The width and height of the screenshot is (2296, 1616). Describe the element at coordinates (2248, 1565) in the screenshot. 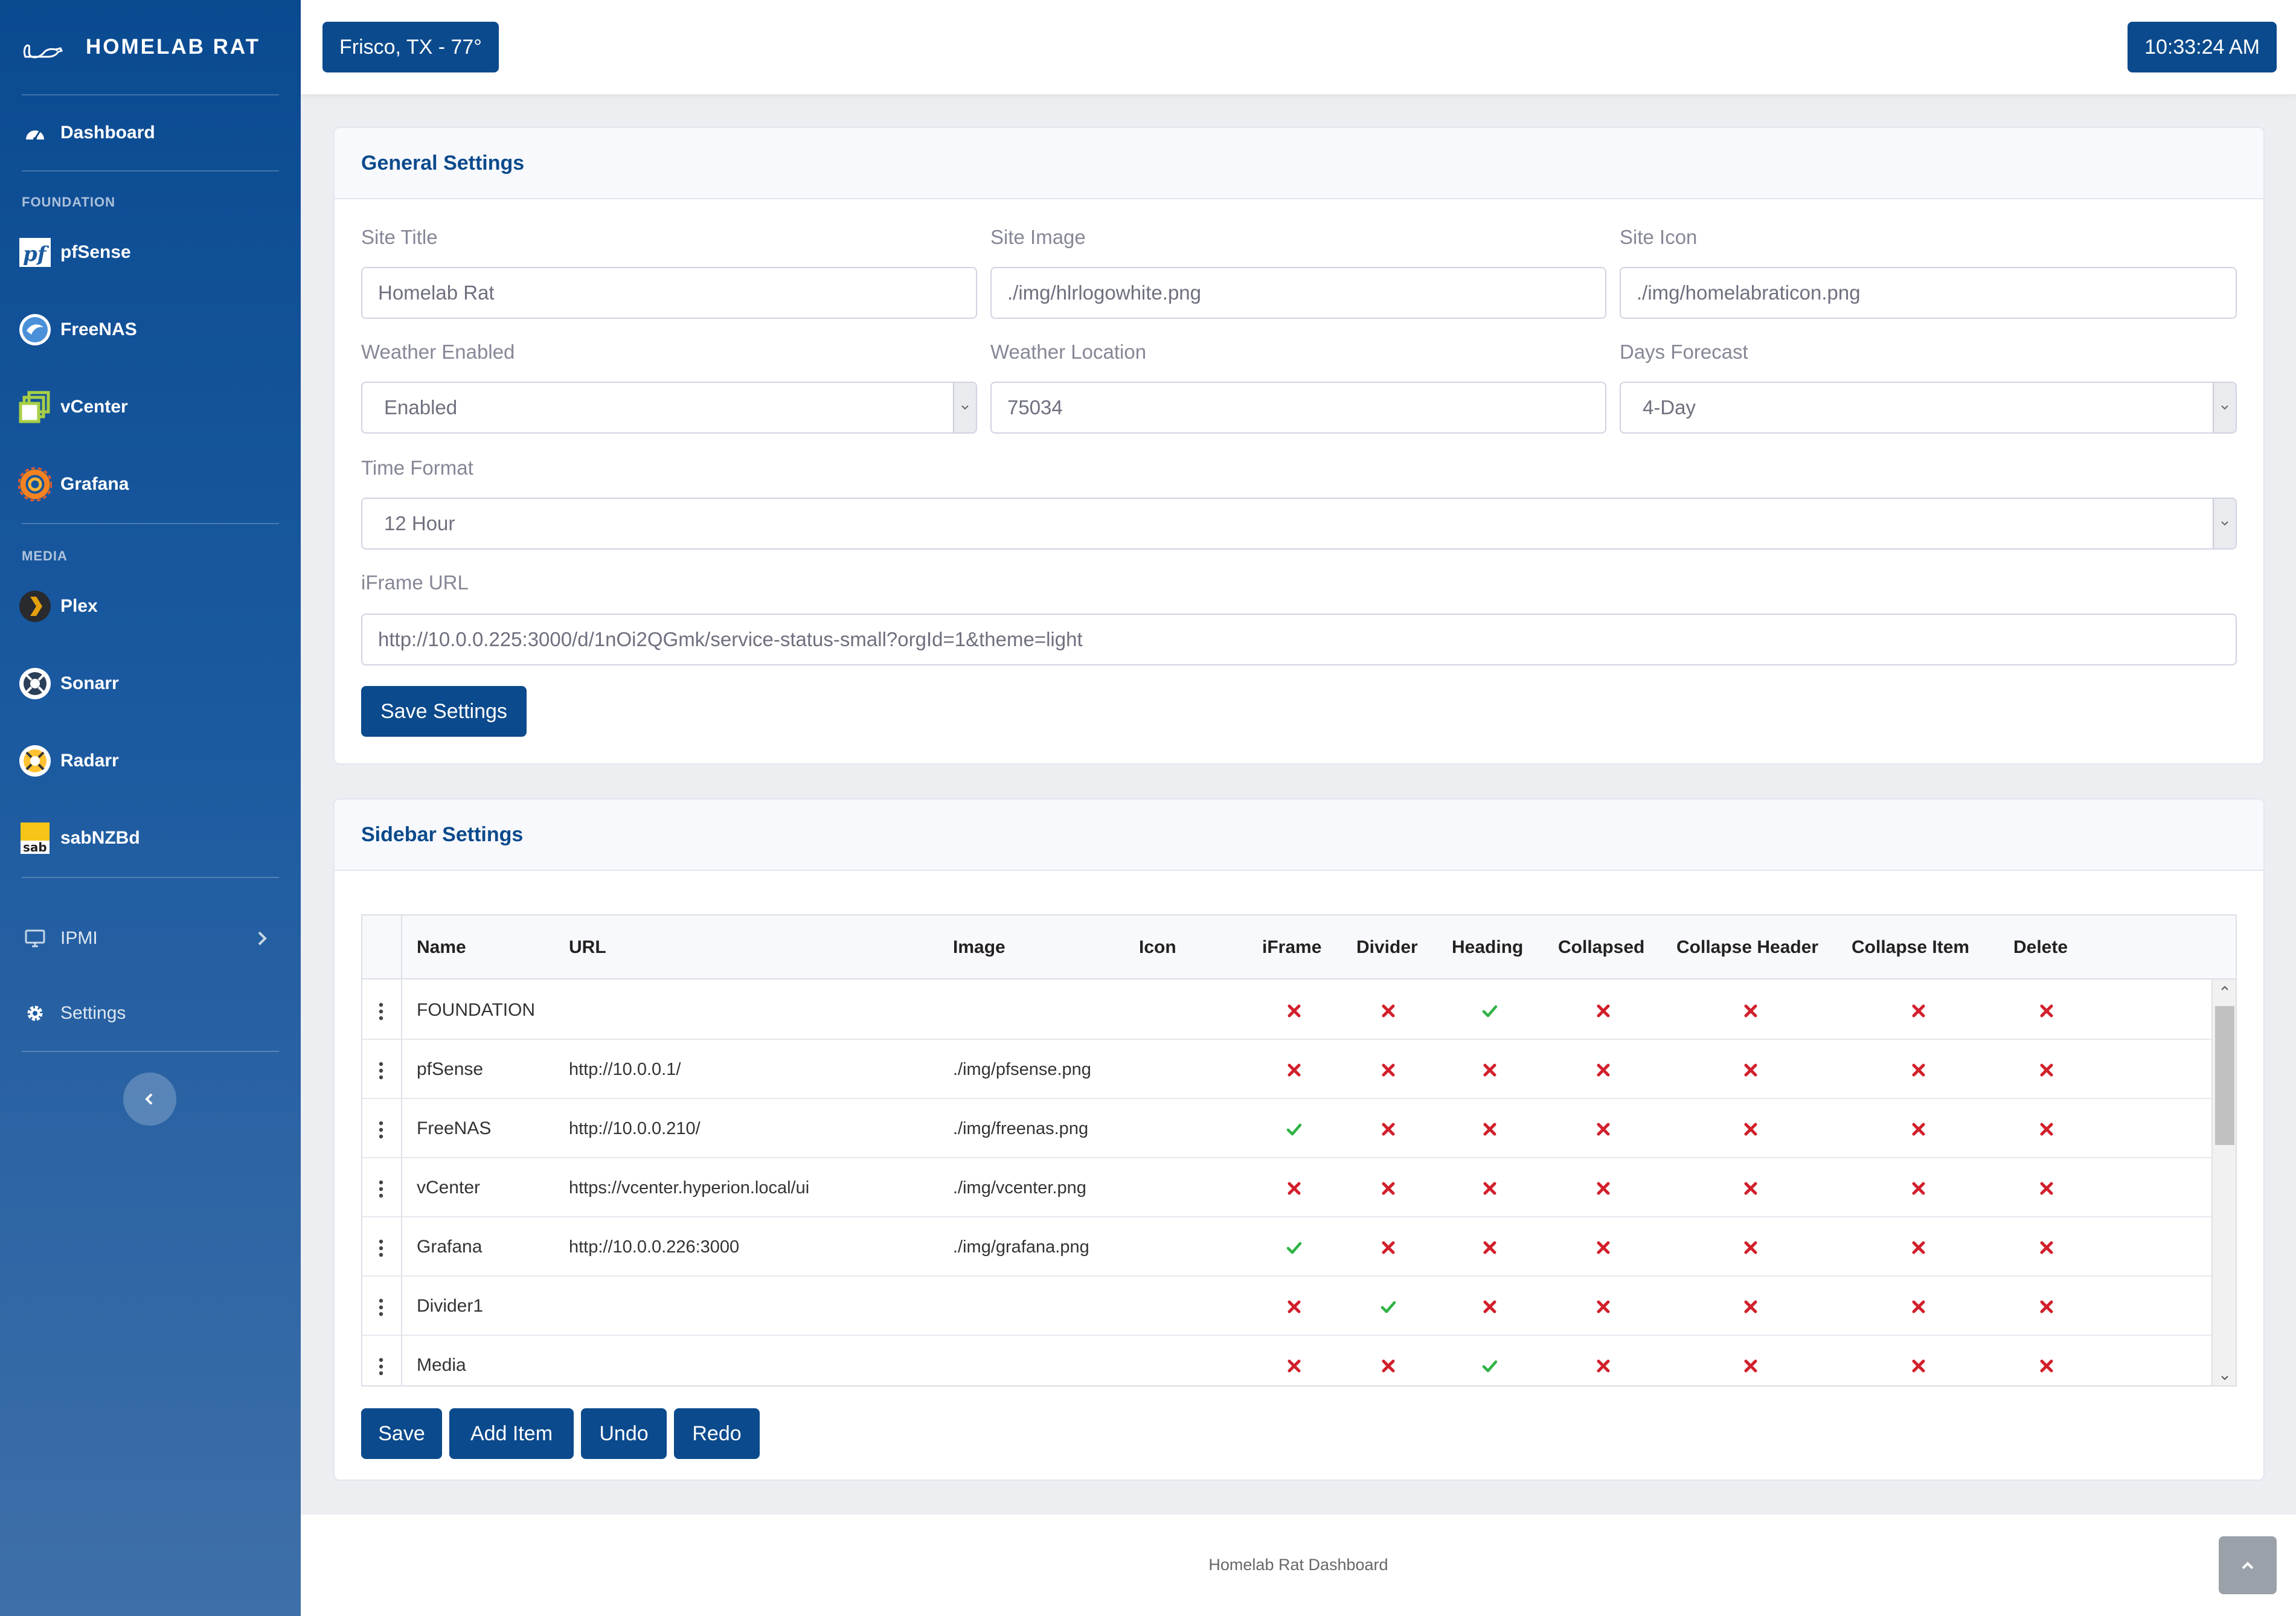

I see `scroll-to-top-button` at that location.